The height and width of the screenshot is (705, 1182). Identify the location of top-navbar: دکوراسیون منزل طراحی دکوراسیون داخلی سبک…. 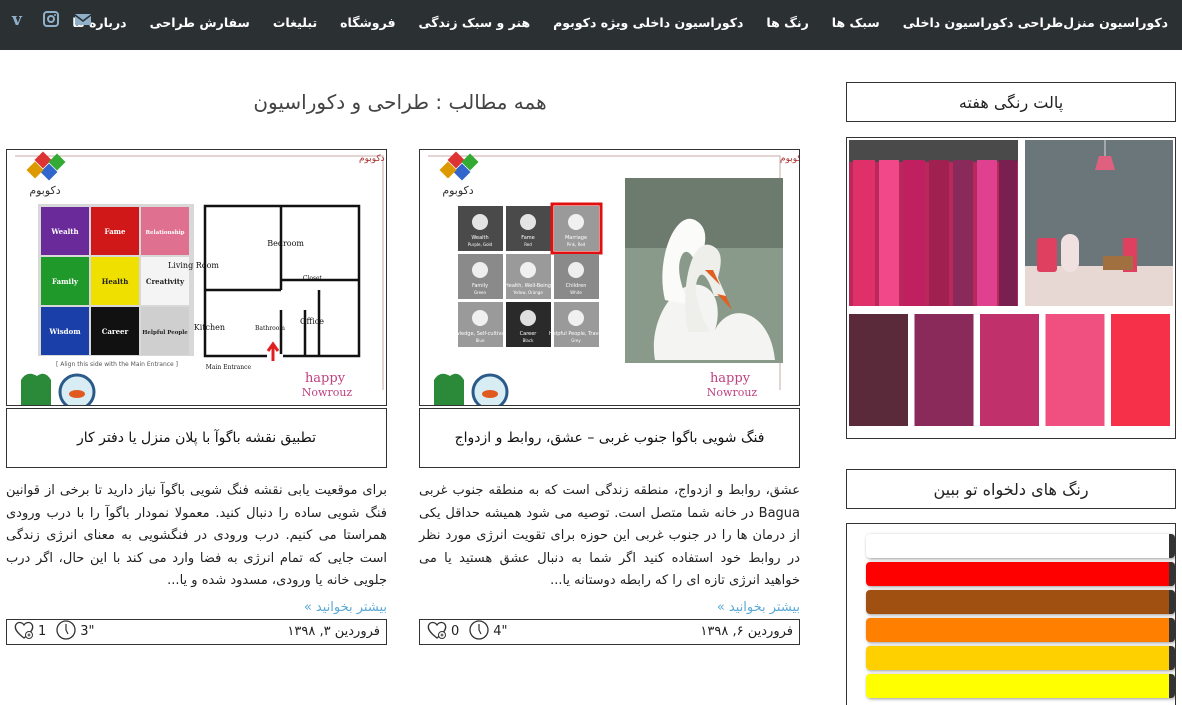
(591, 25).